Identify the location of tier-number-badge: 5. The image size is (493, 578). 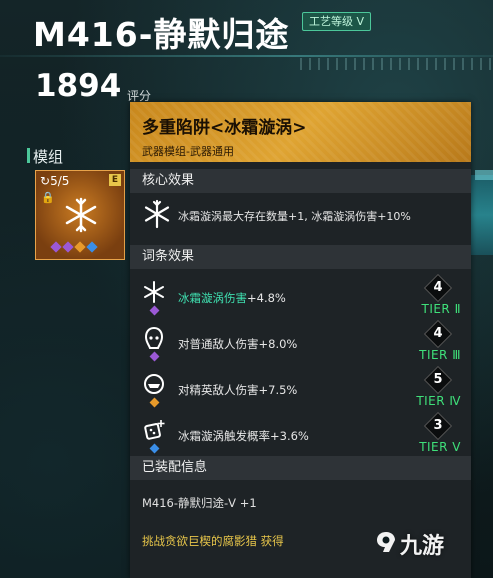
(438, 380).